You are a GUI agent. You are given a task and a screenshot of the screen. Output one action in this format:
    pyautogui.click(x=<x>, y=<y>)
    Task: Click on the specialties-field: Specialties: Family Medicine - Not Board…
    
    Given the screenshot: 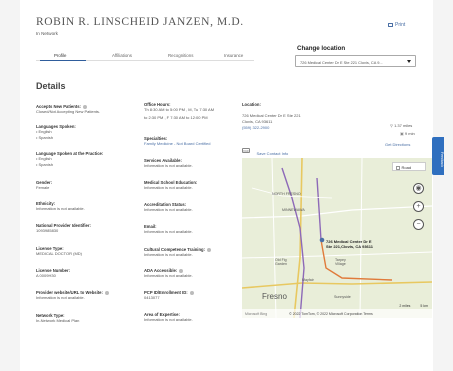 What is the action you would take?
    pyautogui.click(x=177, y=141)
    